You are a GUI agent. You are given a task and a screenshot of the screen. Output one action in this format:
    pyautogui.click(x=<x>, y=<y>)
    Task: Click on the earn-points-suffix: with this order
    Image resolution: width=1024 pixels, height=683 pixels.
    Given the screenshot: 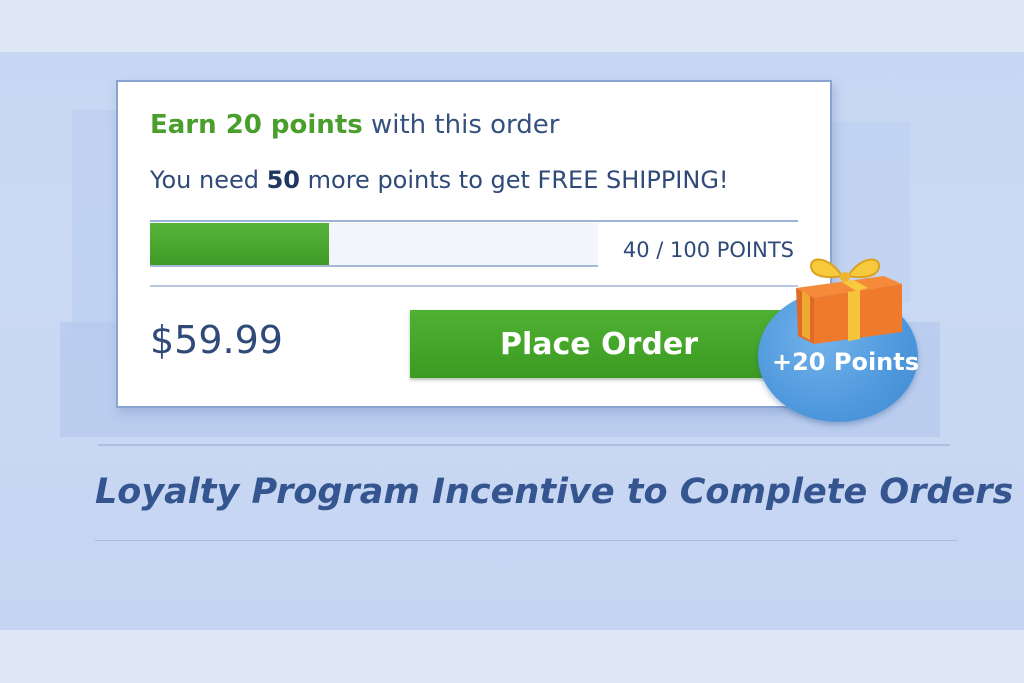 What is the action you would take?
    pyautogui.click(x=461, y=125)
    